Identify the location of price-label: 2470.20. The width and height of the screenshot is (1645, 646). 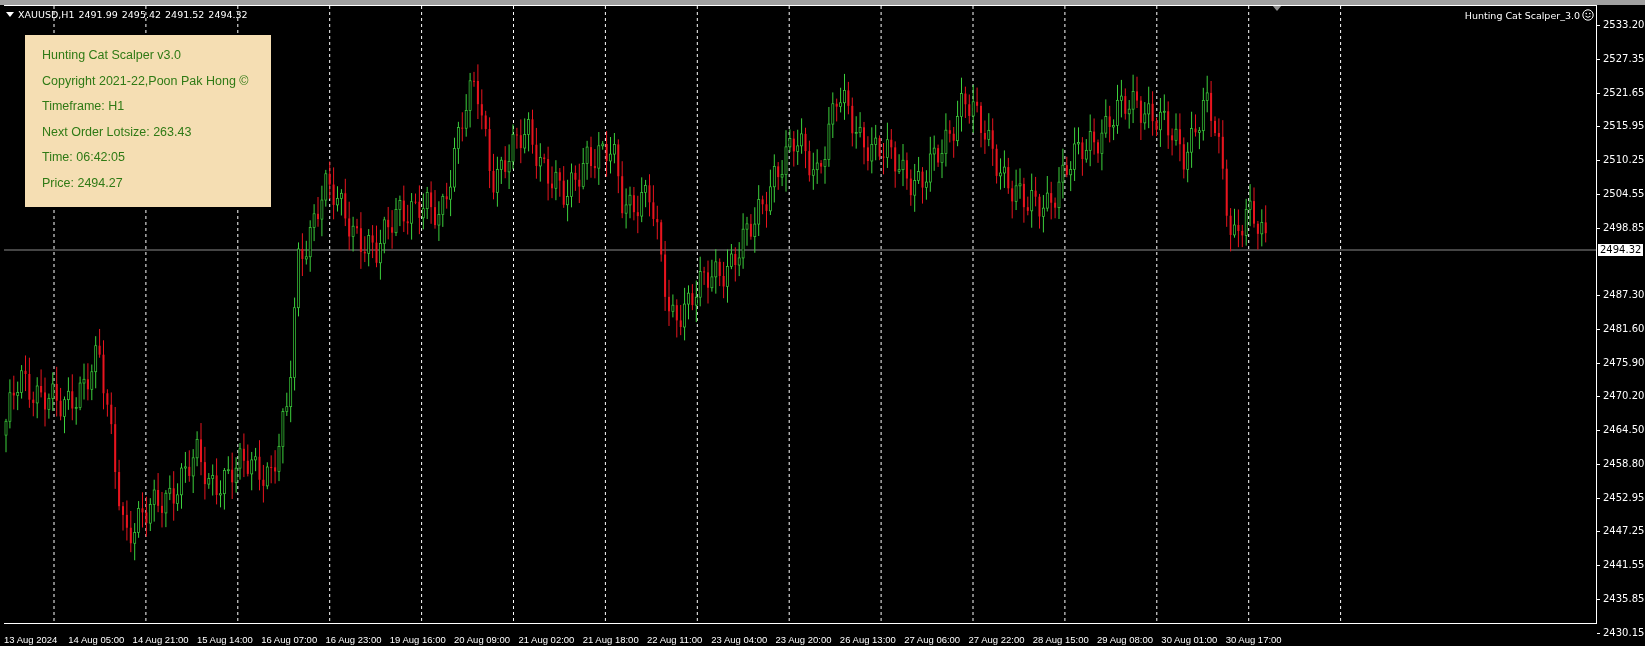
(1624, 396).